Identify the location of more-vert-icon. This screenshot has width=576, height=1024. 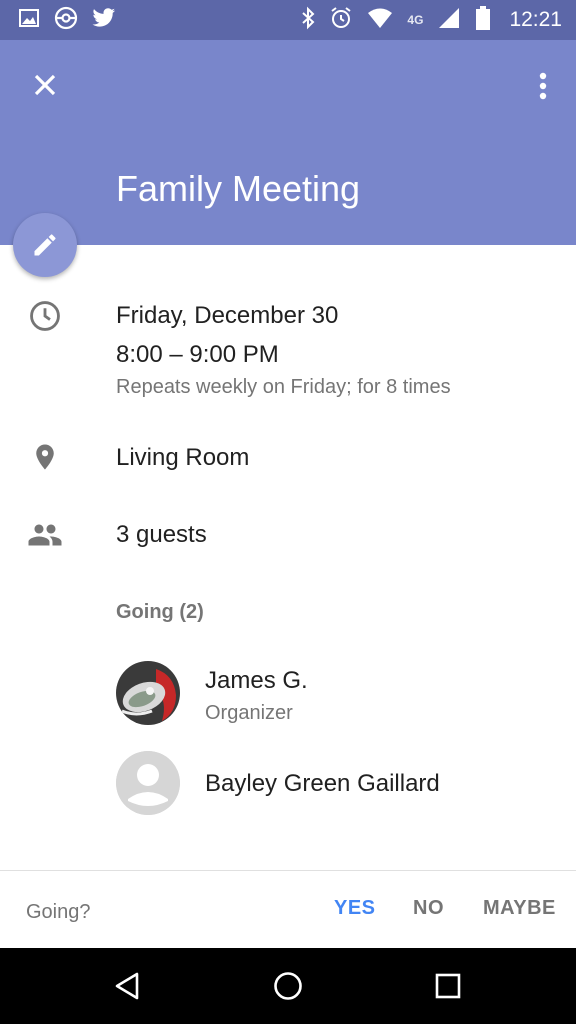
(543, 86).